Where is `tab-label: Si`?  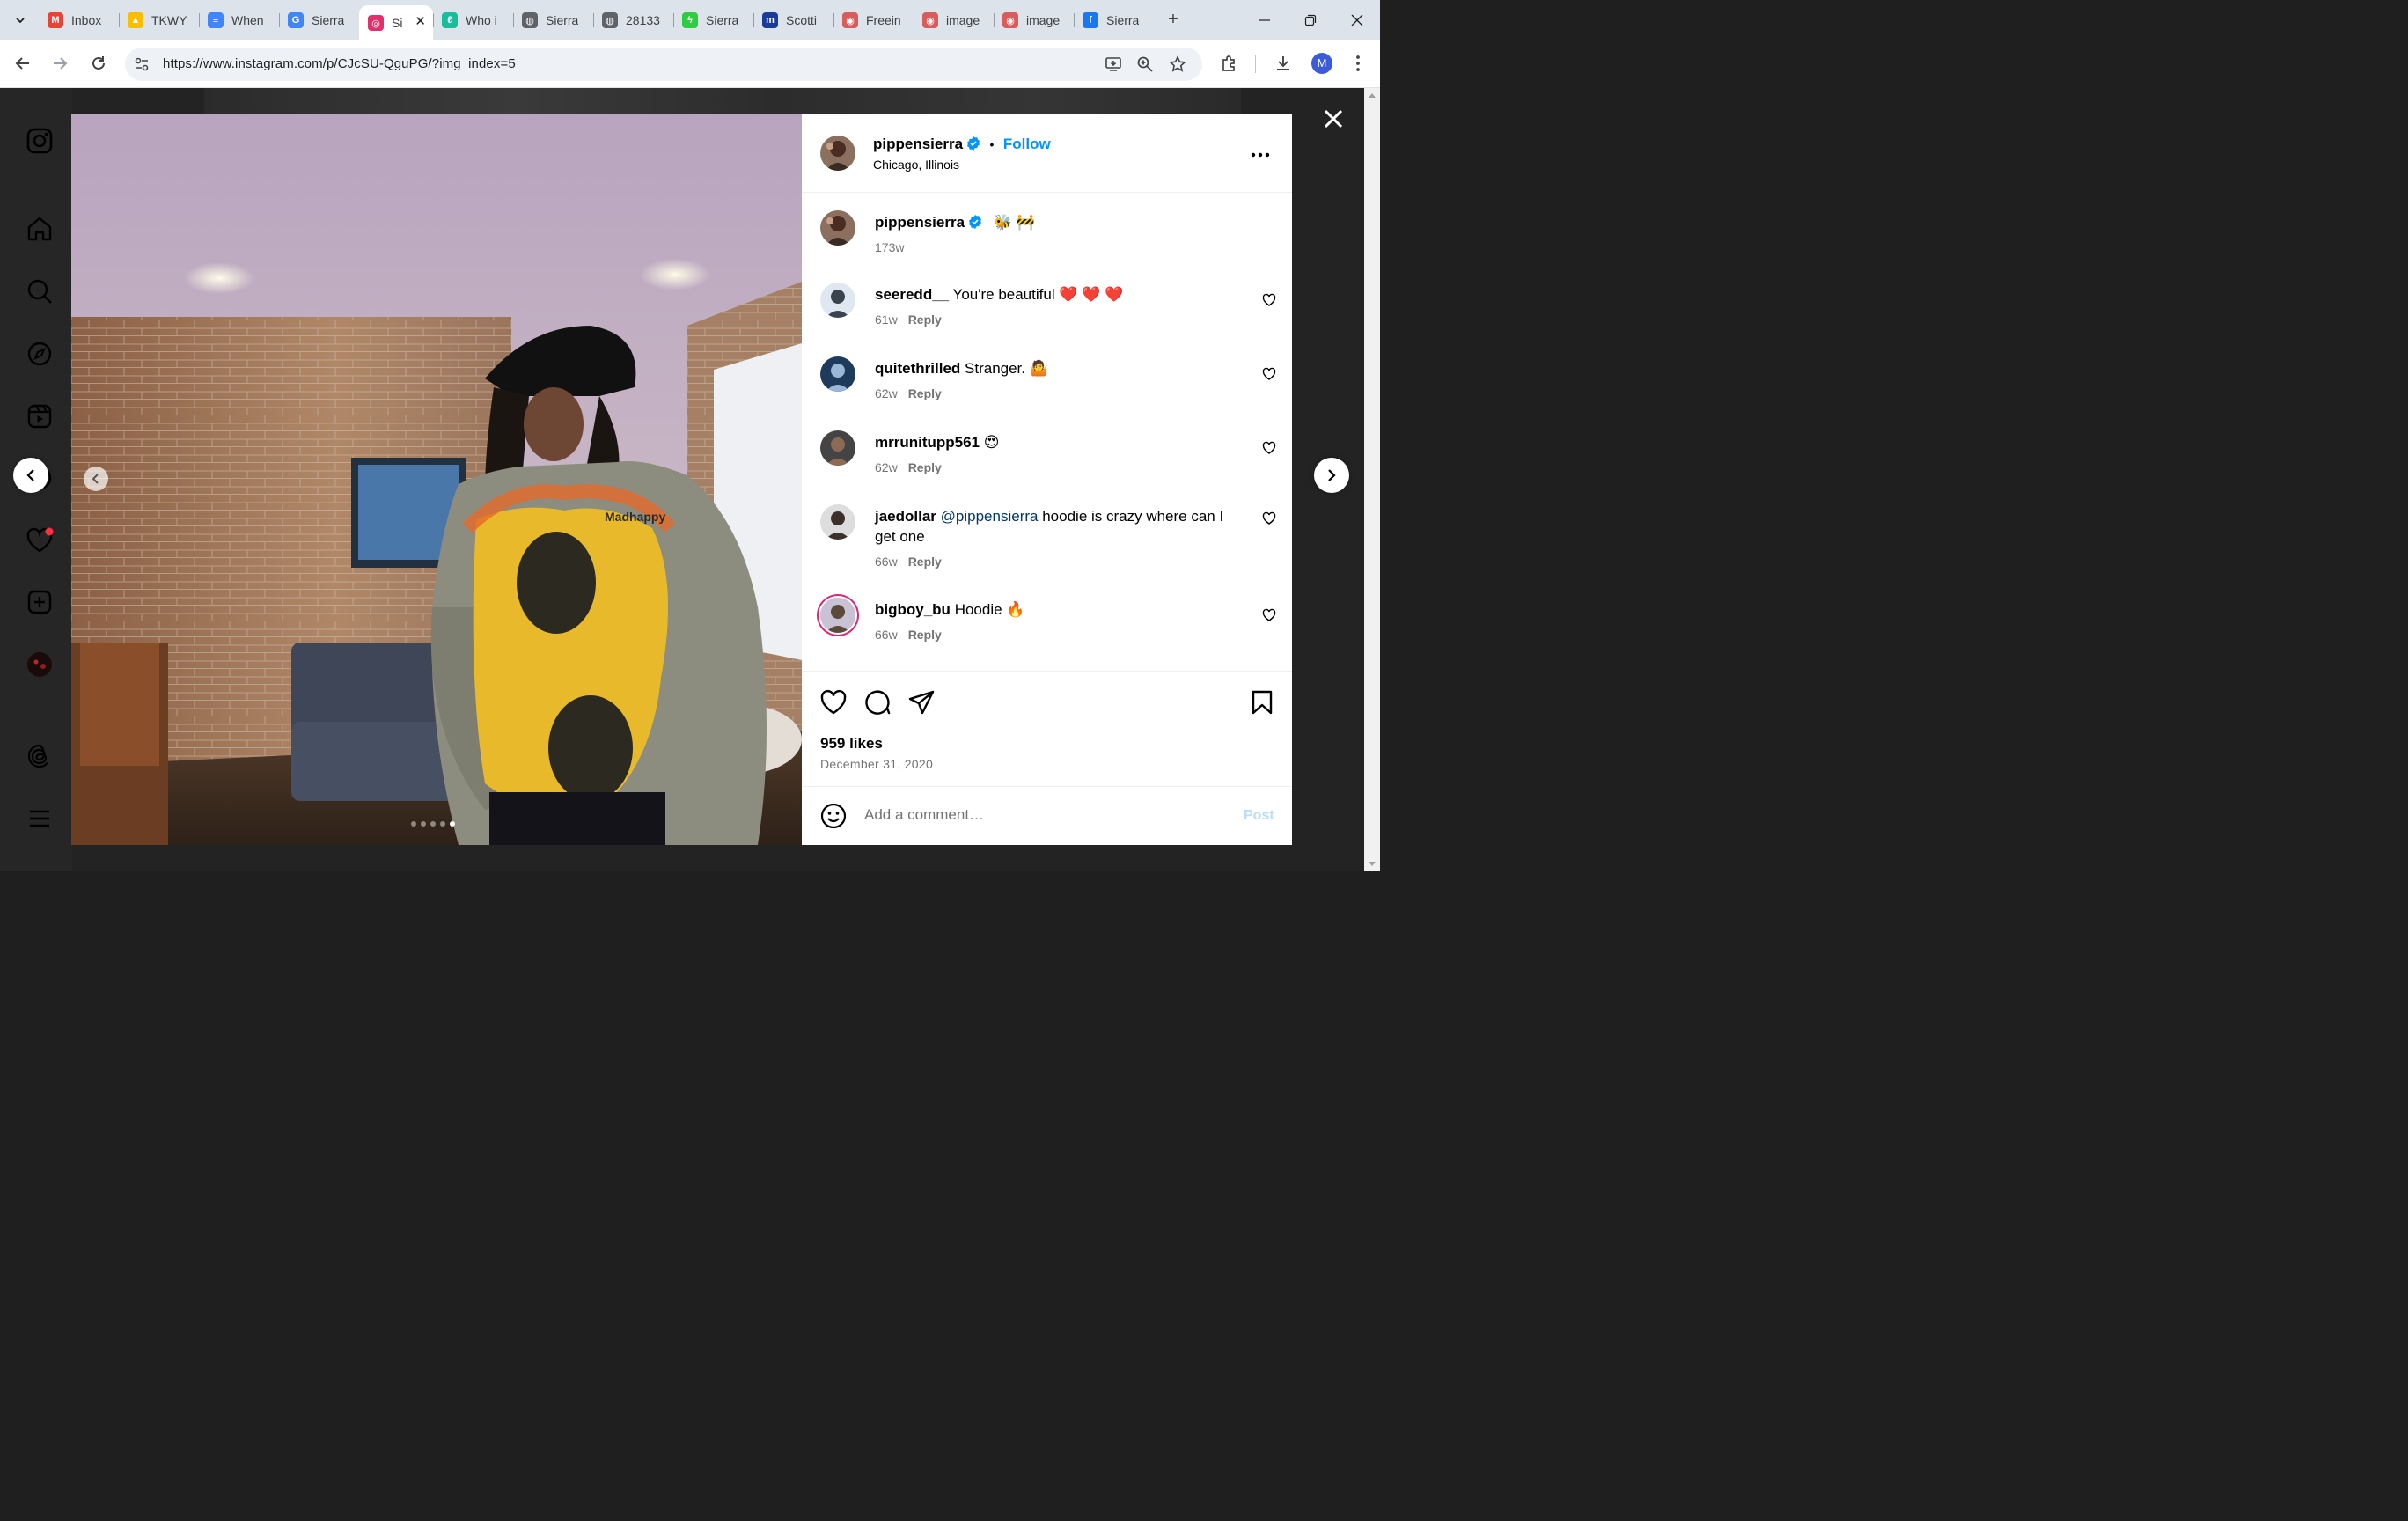
tab-label: Si is located at coordinates (397, 23).